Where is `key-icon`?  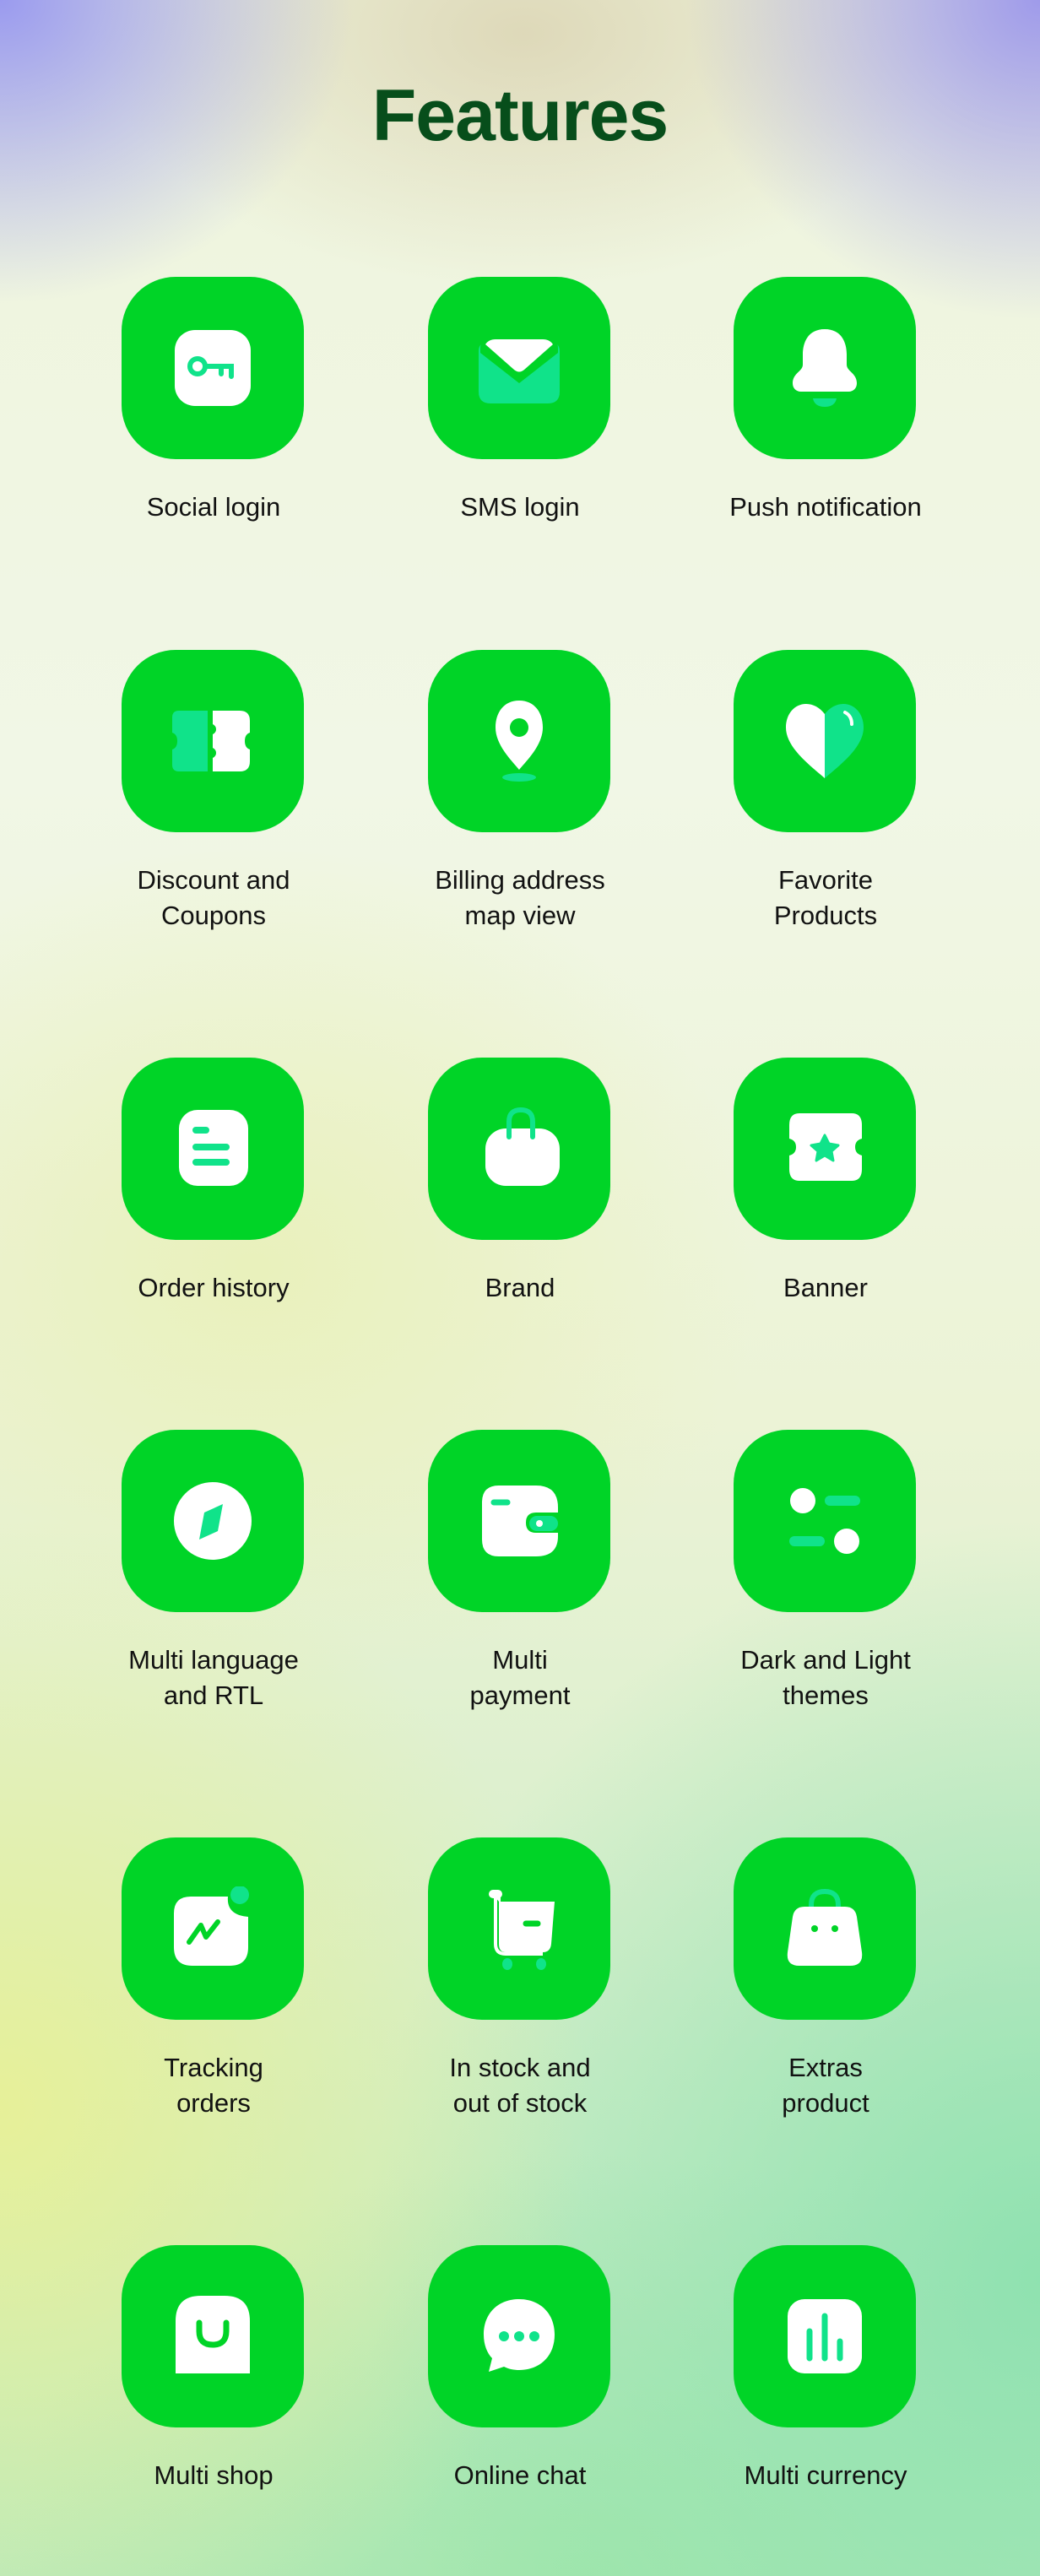
key-icon is located at coordinates (213, 368).